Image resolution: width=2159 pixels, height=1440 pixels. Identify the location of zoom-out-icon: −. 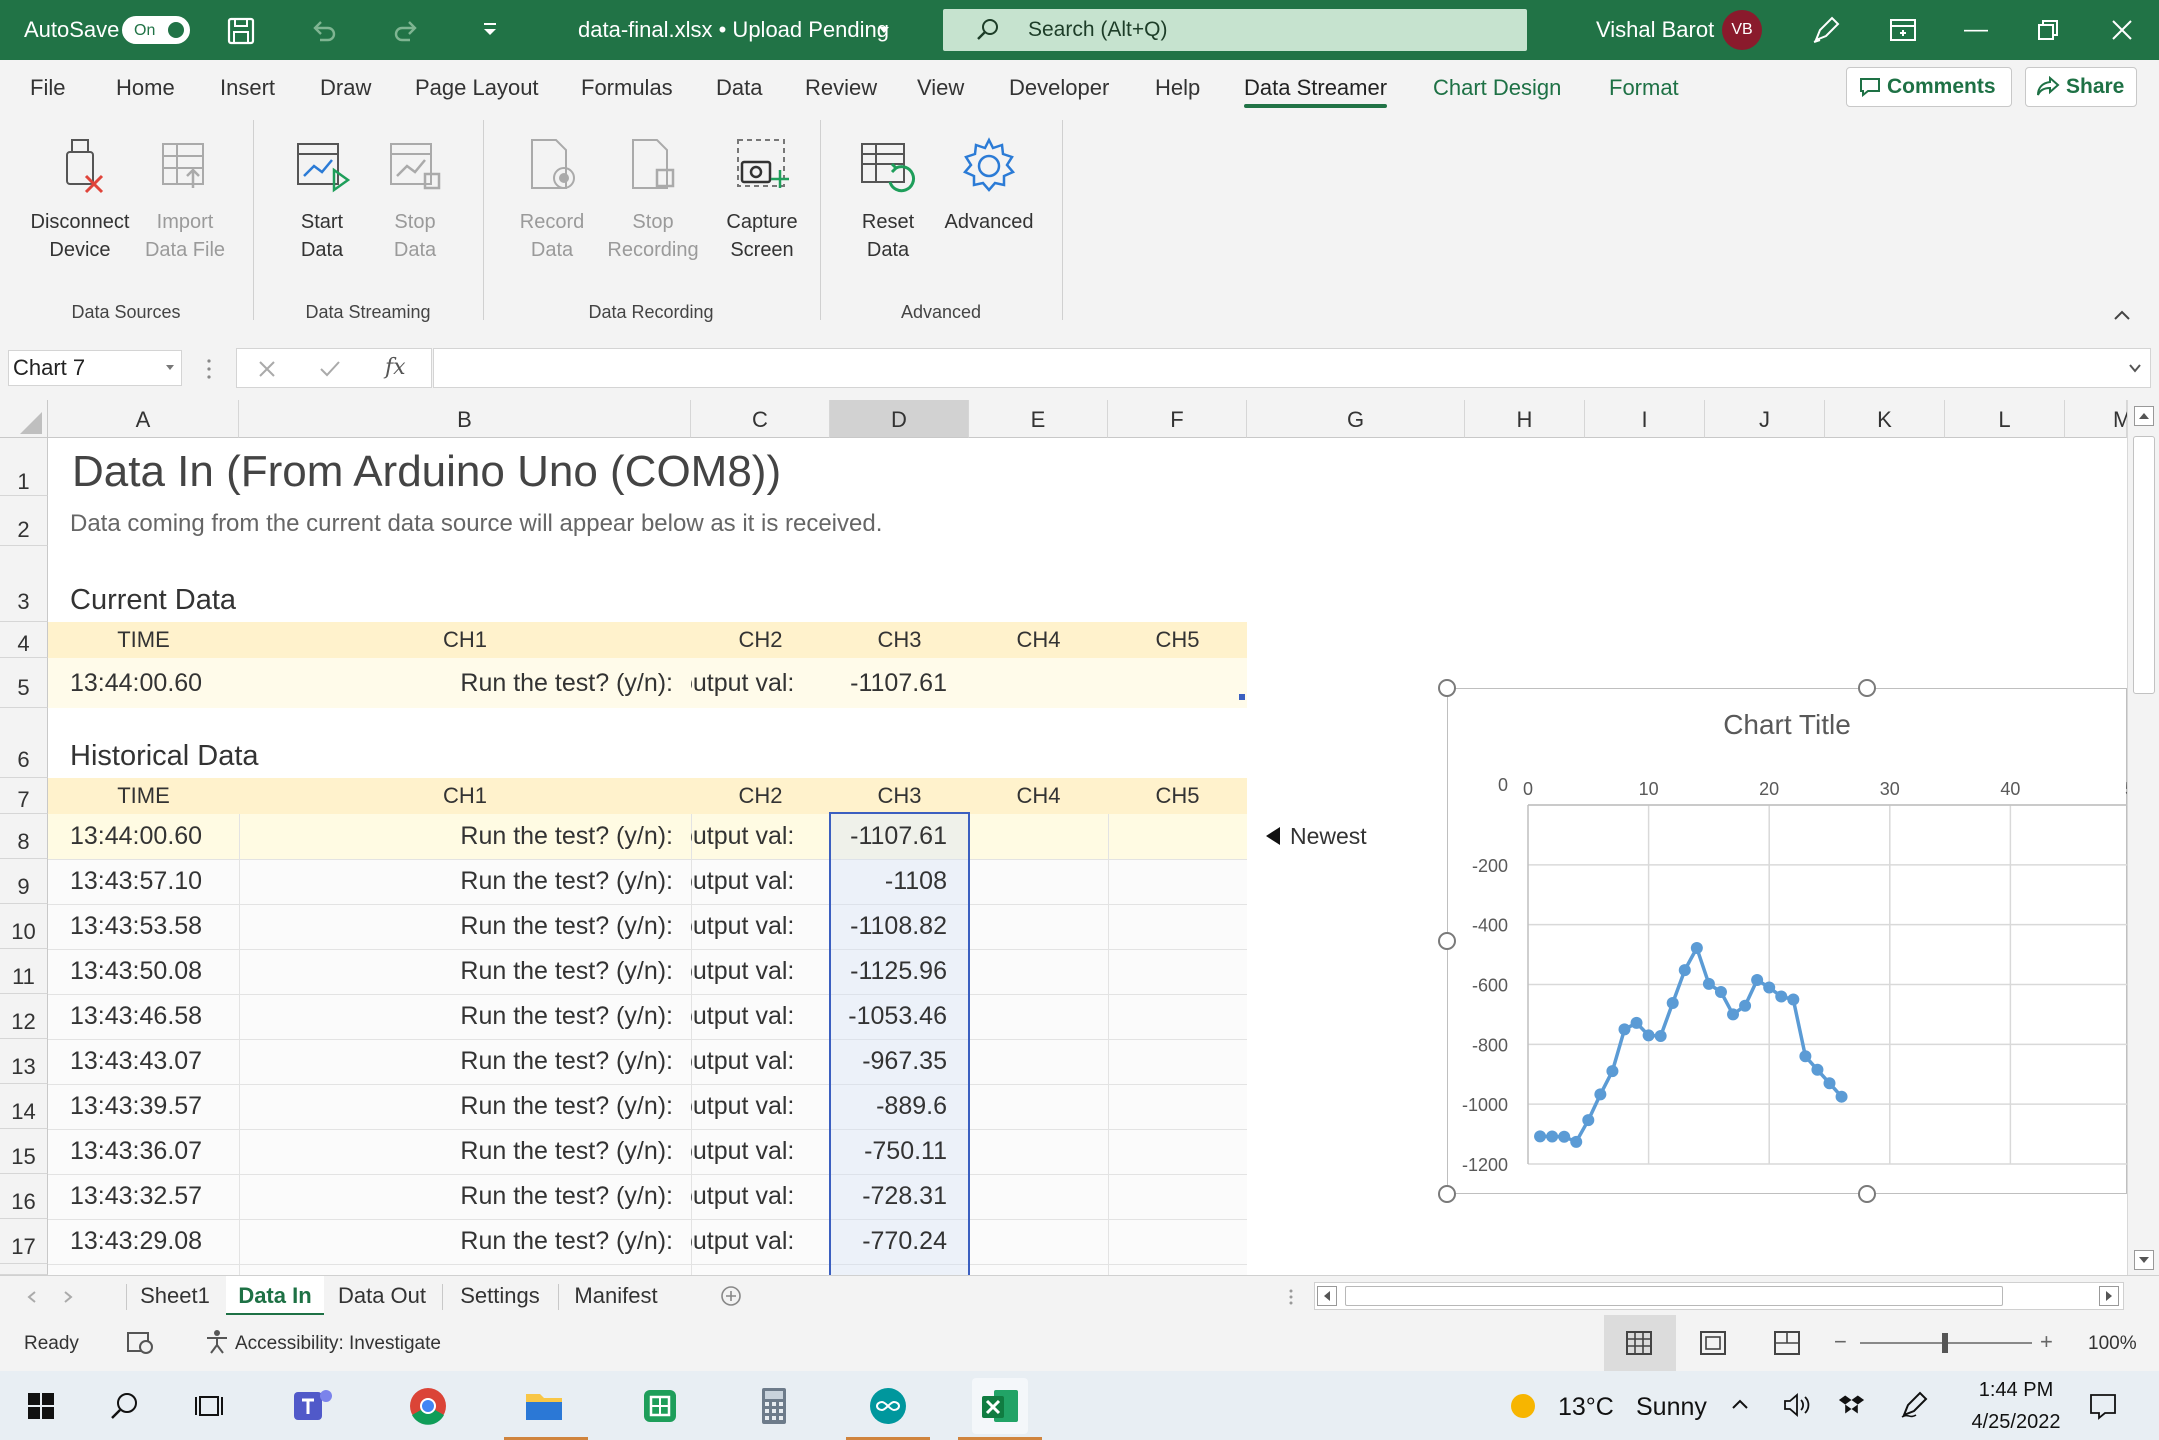
(1840, 1342).